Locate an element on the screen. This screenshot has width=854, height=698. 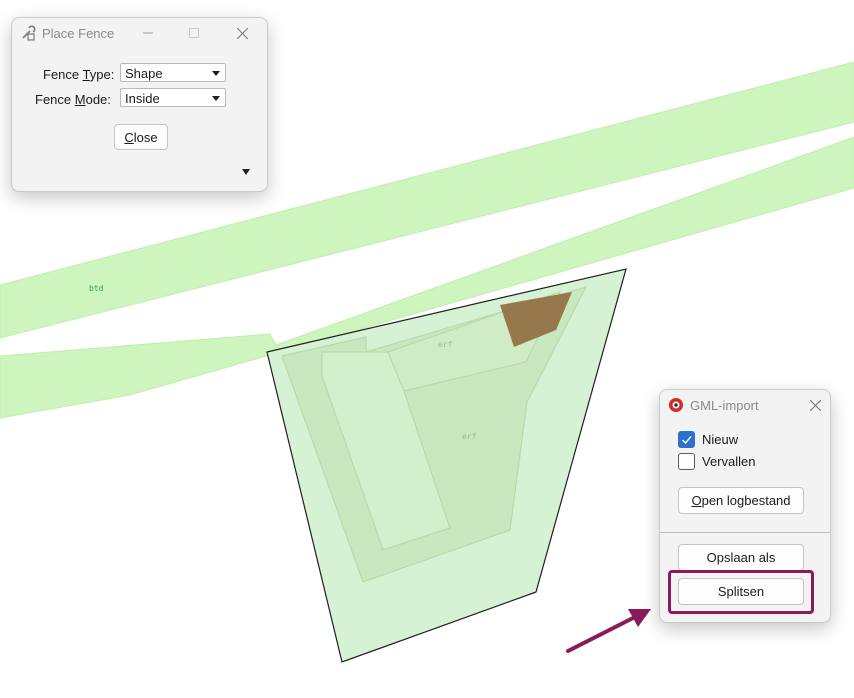
place-fence-title: Place Fence is located at coordinates (78, 33).